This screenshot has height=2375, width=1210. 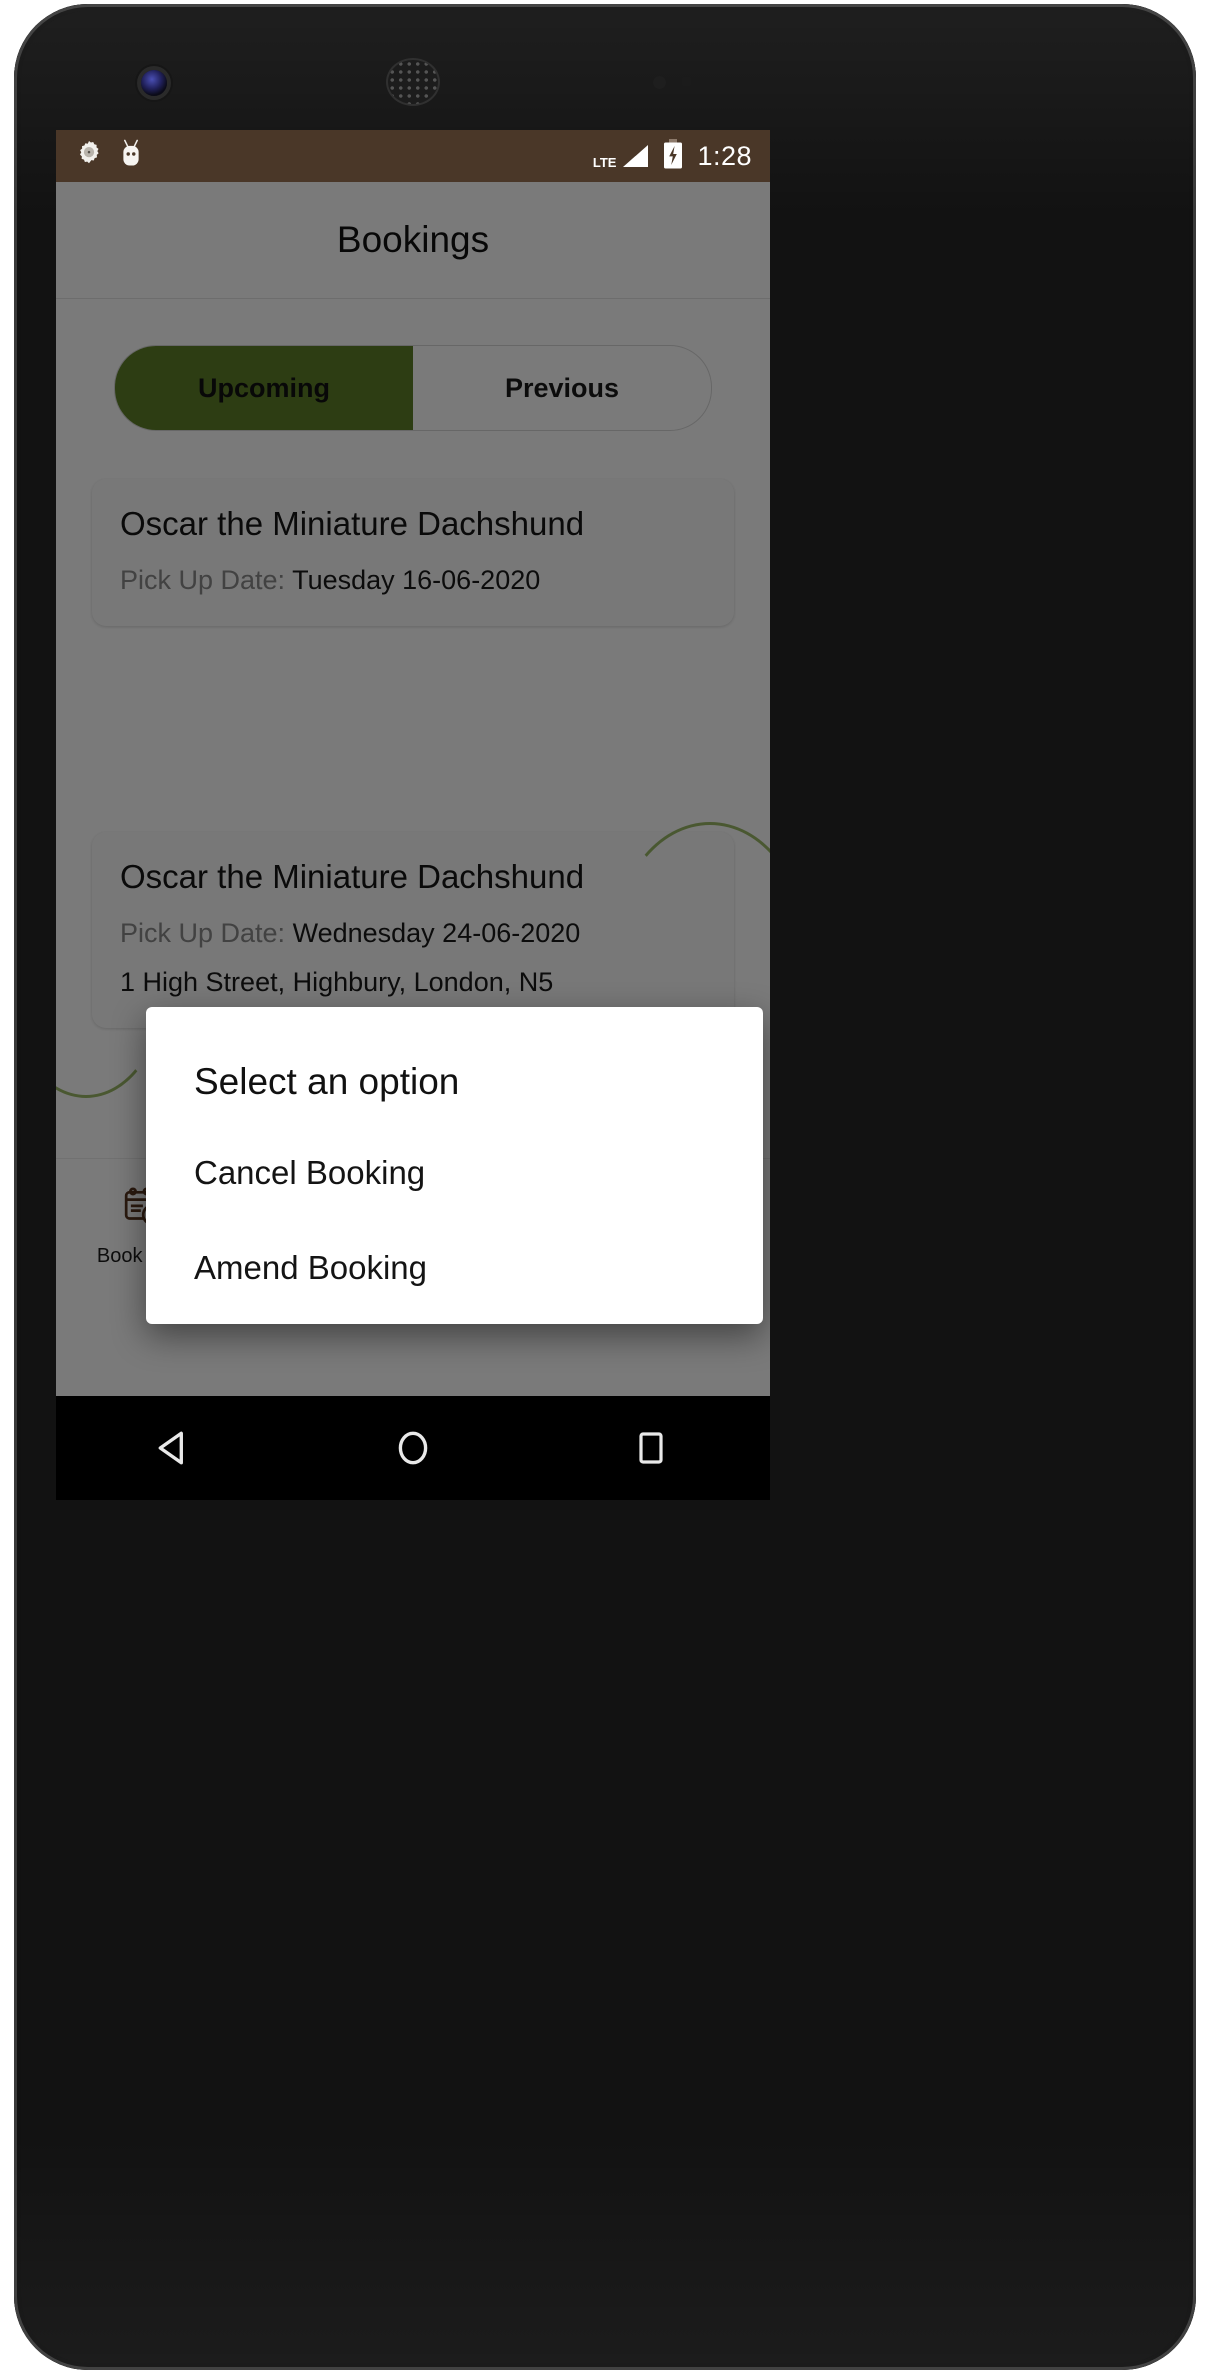 I want to click on earpiece-speaker-icon, so click(x=413, y=82).